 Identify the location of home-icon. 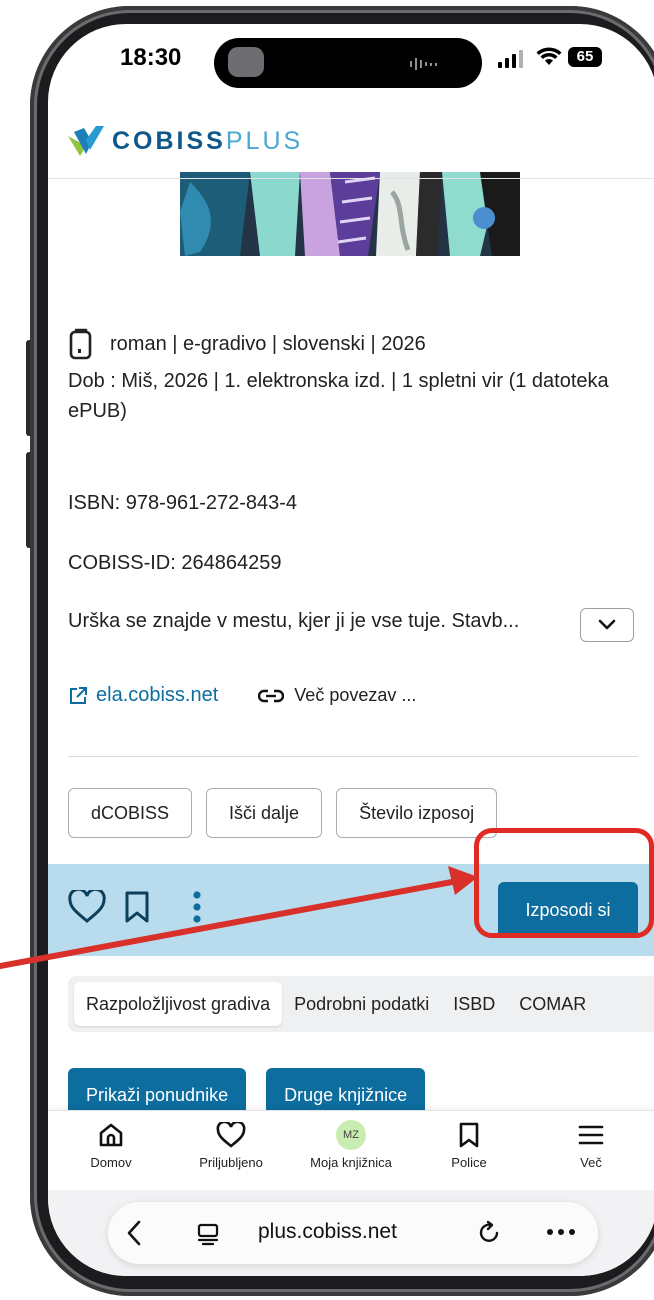
(111, 1135).